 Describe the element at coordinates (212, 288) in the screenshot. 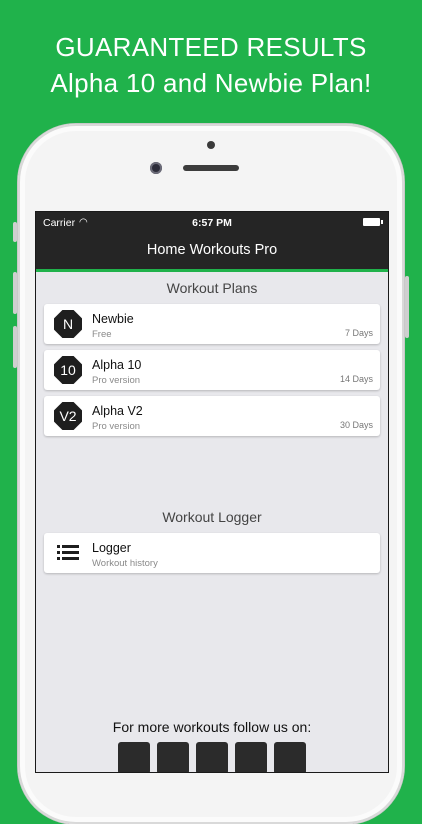

I see `workout-plans-heading: Workout Plans` at that location.